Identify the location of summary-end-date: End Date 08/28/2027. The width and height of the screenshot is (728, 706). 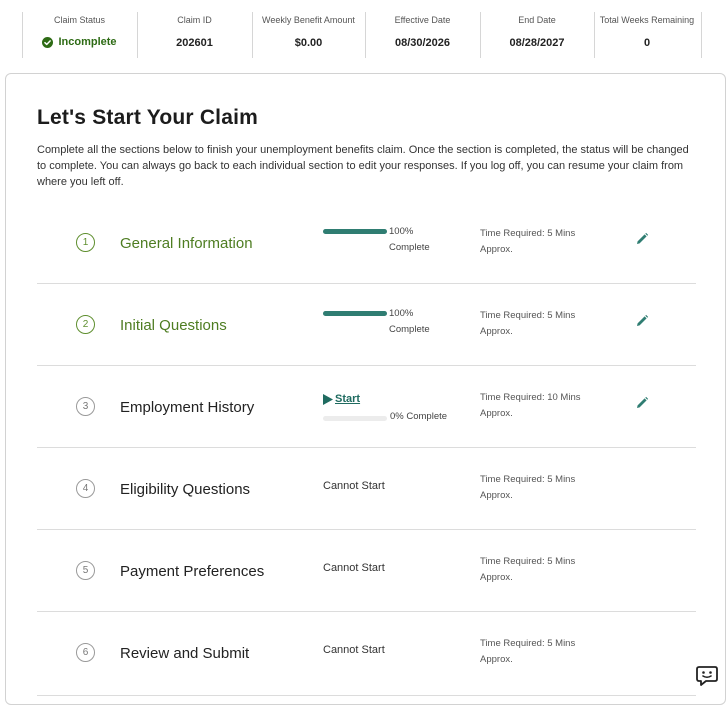
(537, 34).